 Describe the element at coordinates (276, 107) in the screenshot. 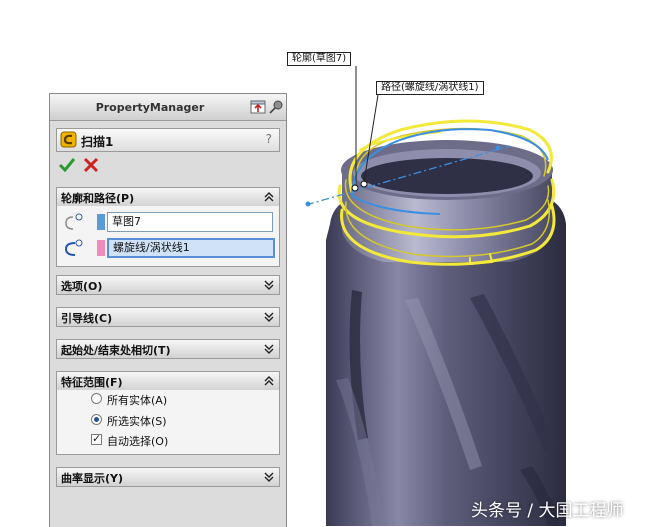

I see `pushpin-icon` at that location.